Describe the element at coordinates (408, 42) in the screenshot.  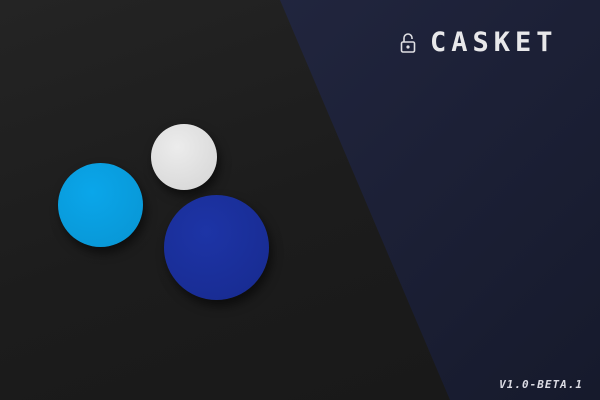
I see `unlocked-padlock-icon` at that location.